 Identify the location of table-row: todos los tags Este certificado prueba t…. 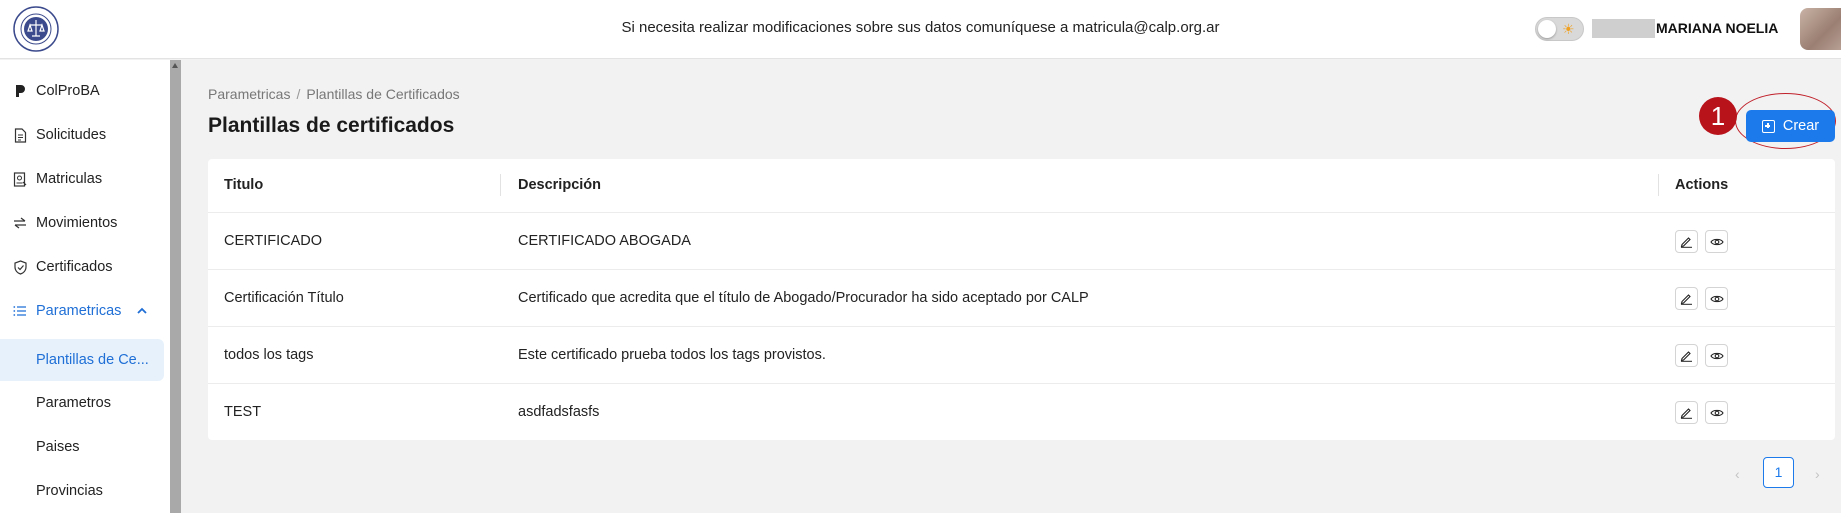
(1021, 354).